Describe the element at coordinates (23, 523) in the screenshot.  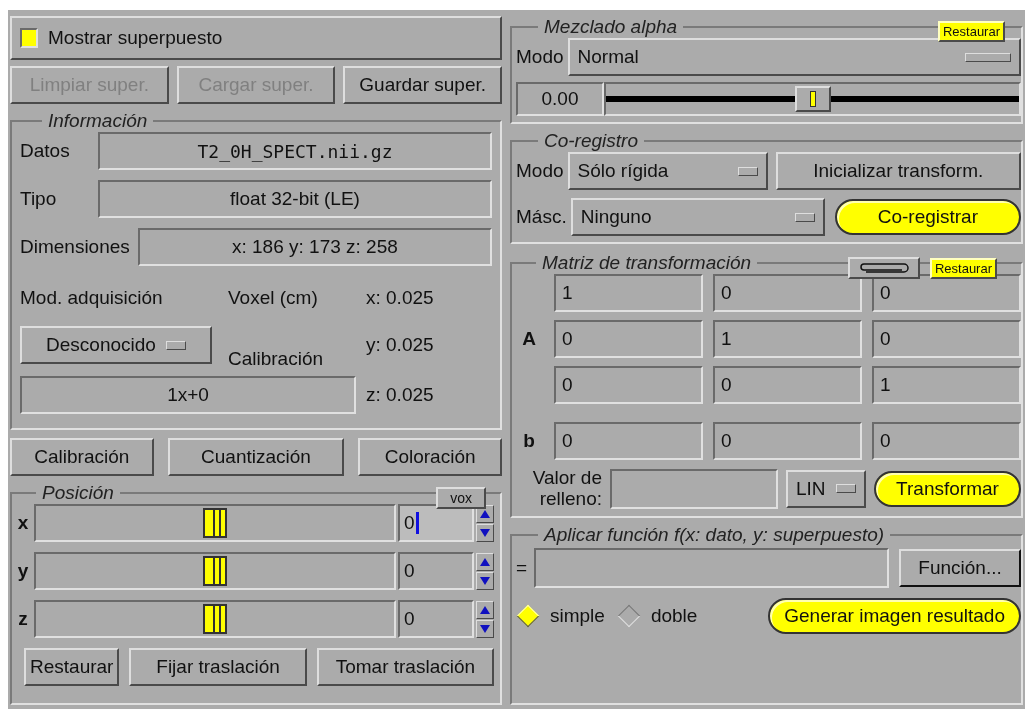
I see `axis-label: x` at that location.